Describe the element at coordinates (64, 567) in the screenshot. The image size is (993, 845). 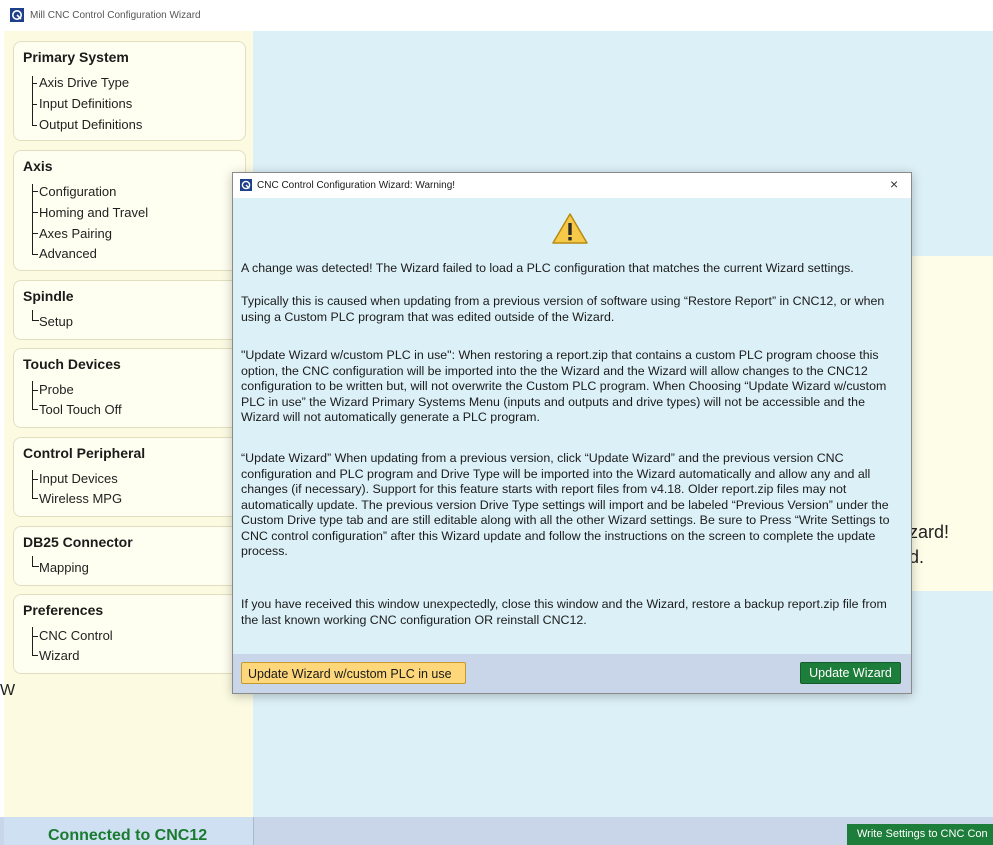
I see `sidebar-item-mapping: Mapping` at that location.